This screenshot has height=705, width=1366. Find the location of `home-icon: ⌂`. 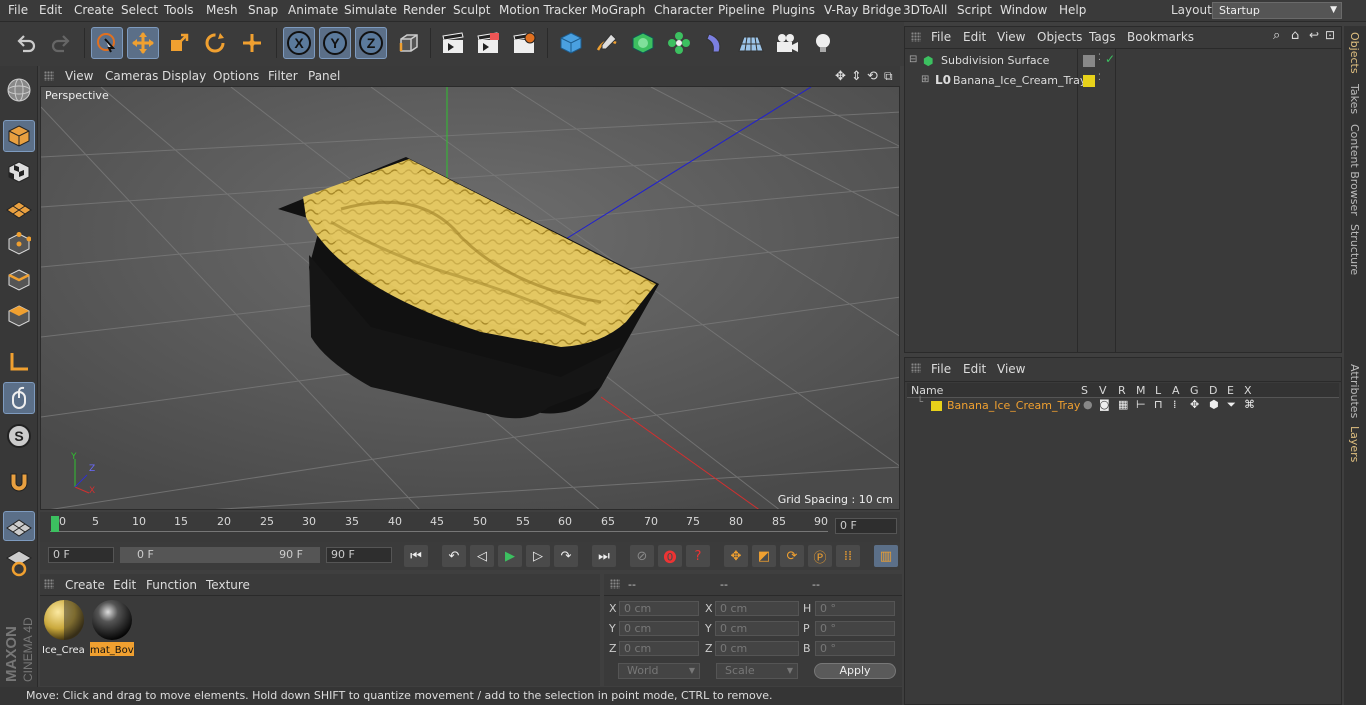

home-icon: ⌂ is located at coordinates (1295, 35).